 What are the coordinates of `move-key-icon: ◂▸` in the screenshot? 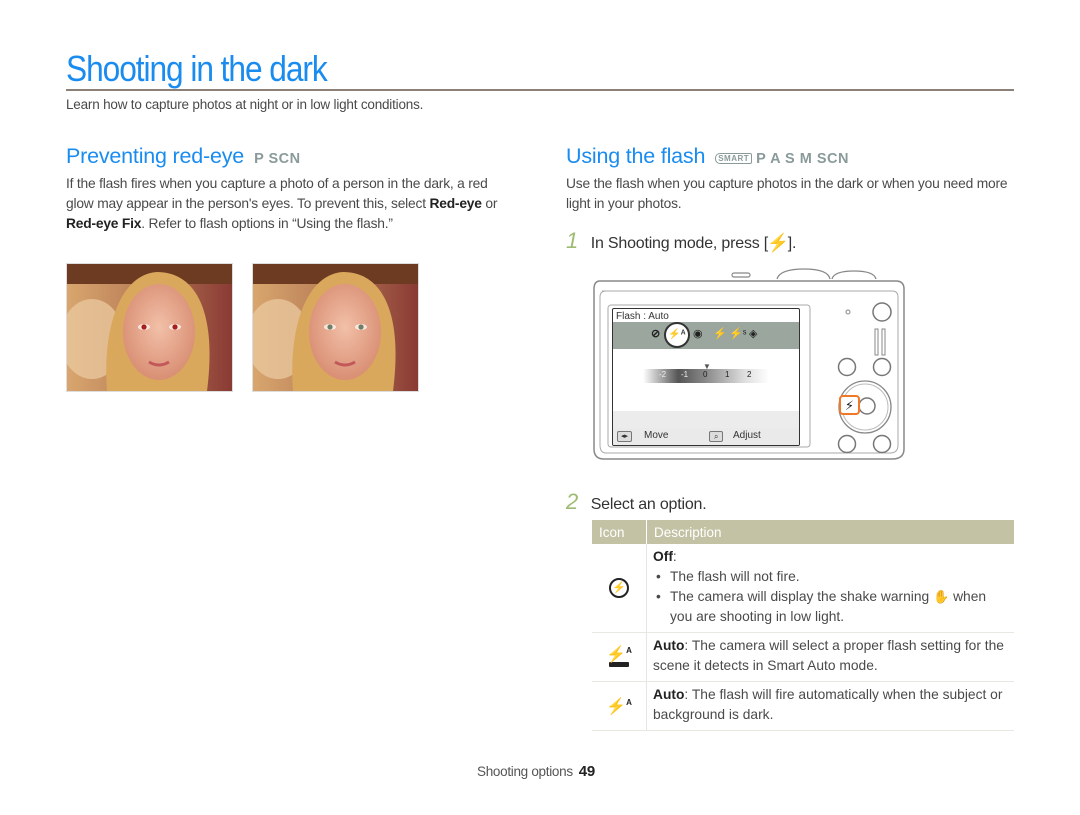 It's located at (625, 436).